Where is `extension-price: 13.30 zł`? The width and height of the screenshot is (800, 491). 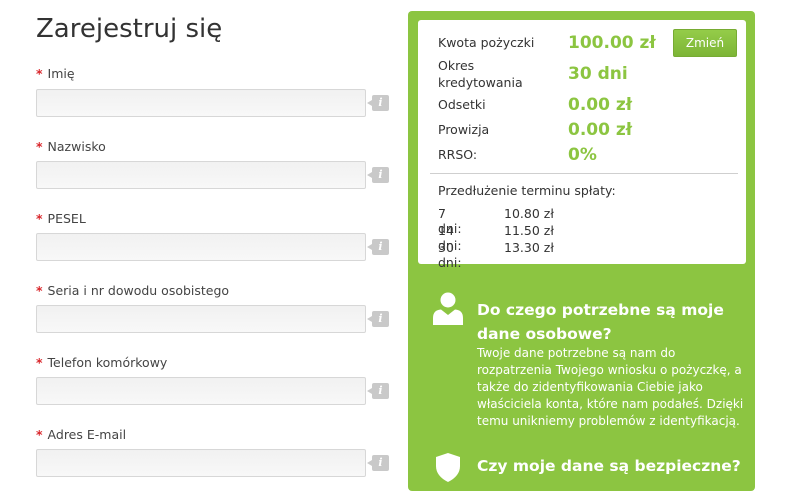 extension-price: 13.30 zł is located at coordinates (529, 247).